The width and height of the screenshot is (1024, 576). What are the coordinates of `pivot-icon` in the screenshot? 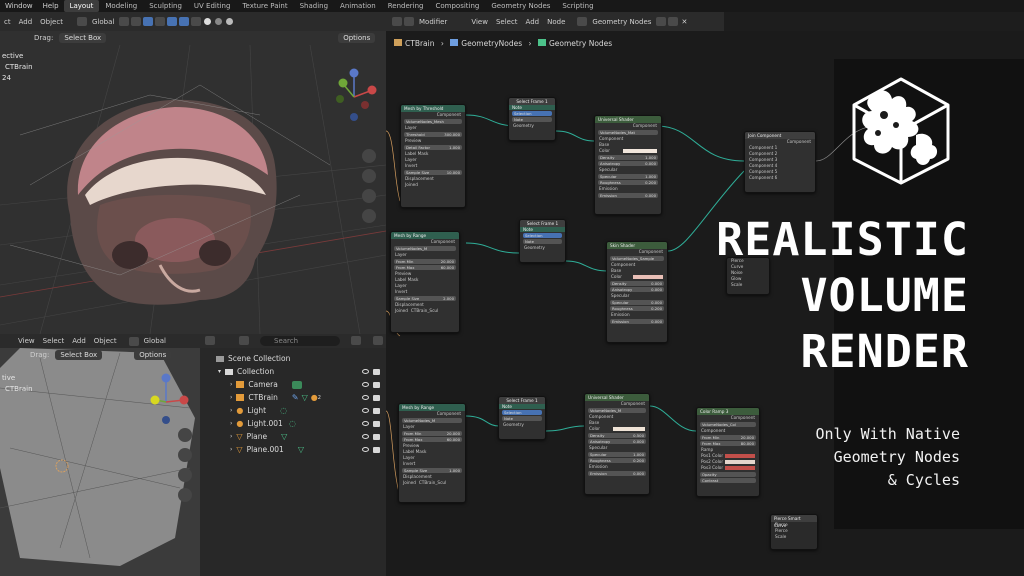 It's located at (124, 21).